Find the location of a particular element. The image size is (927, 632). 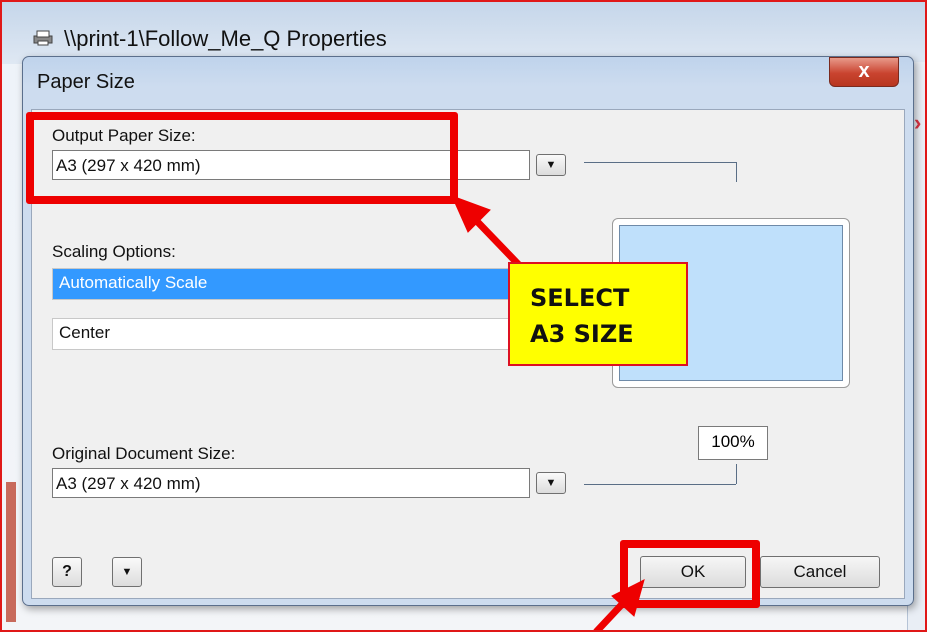

arrow-to-output-size is located at coordinates (487, 232).